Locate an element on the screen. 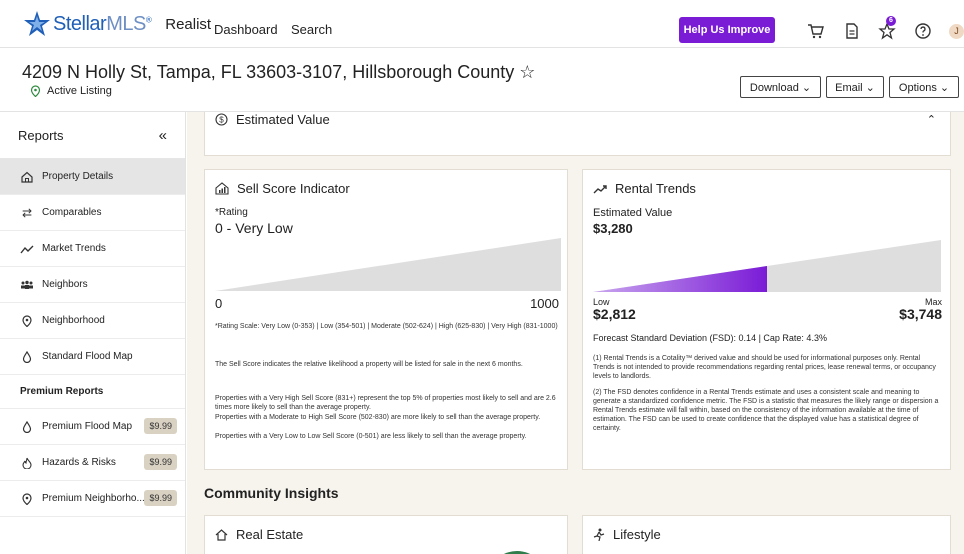  location-pin-icon is located at coordinates (35, 91).